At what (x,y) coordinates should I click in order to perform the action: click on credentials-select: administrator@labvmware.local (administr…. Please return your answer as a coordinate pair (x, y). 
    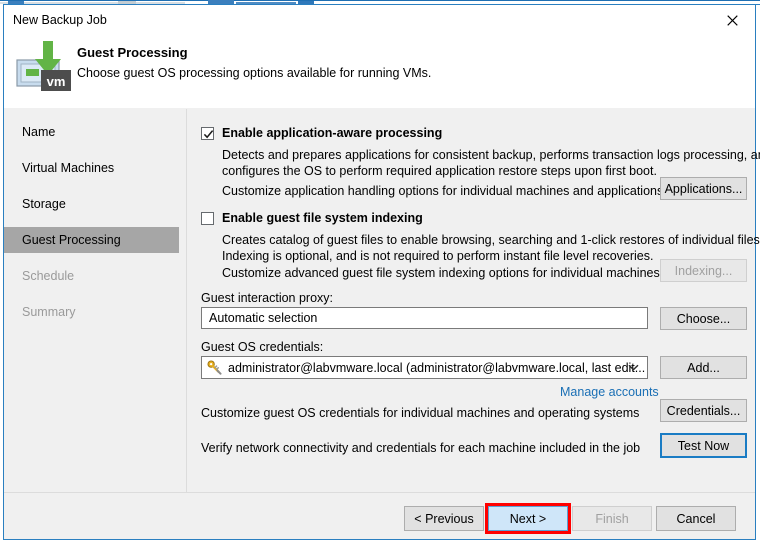
    Looking at the image, I should click on (424, 367).